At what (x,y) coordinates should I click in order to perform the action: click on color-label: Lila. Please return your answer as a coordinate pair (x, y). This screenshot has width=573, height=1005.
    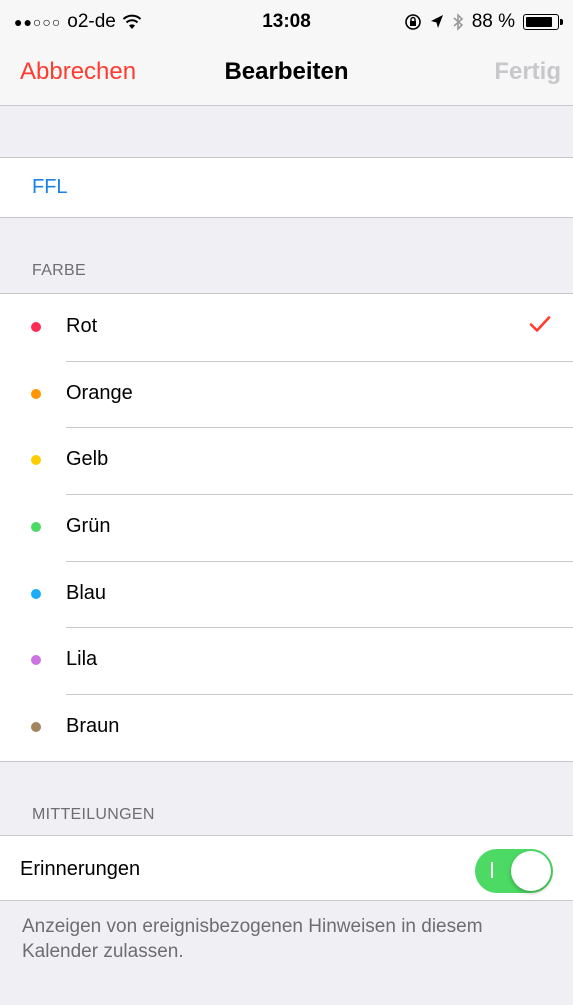
    Looking at the image, I should click on (82, 659).